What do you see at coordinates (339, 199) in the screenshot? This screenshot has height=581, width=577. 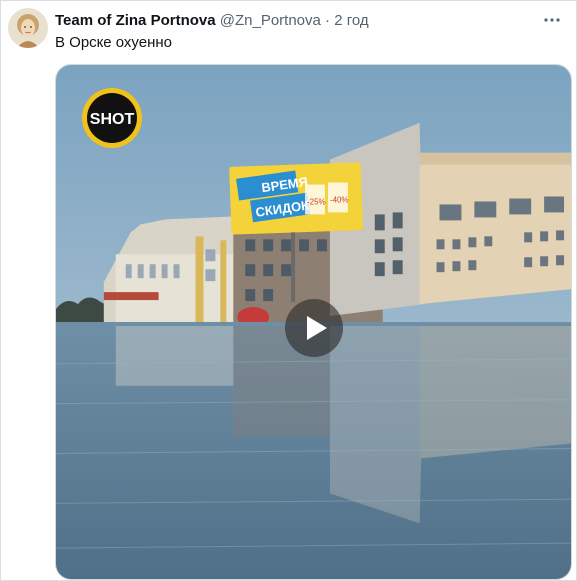 I see `billboard-percent2: -40%` at bounding box center [339, 199].